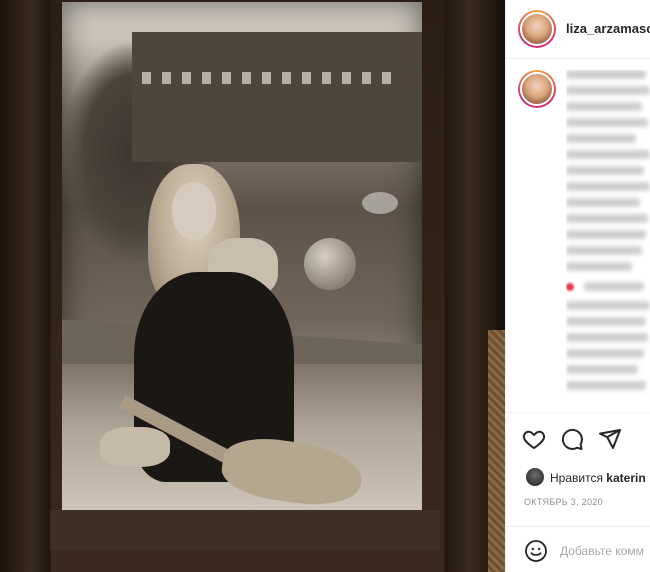 The image size is (650, 572). I want to click on username-link: liza_arzamaso, so click(608, 28).